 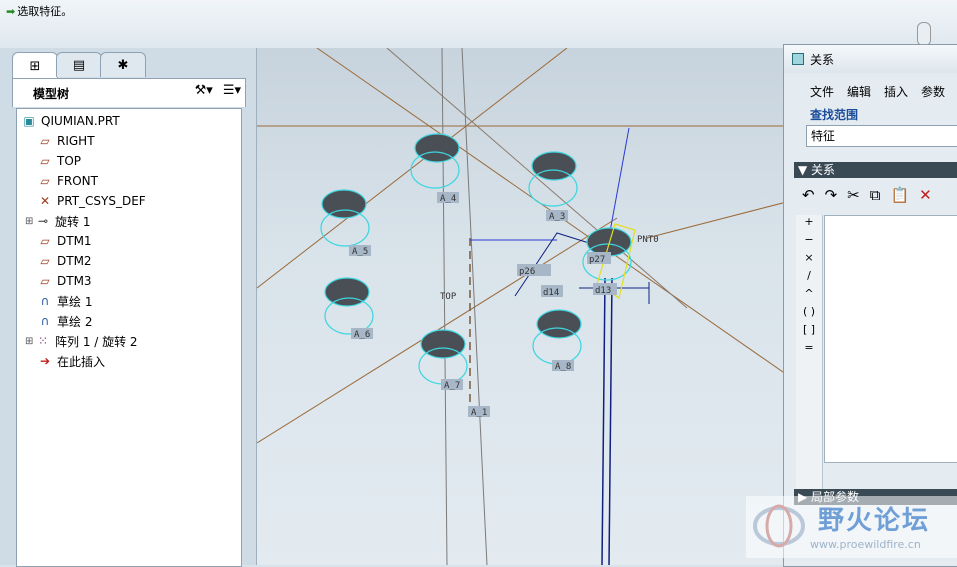 I want to click on watermark-logo-icon, so click(x=779, y=526).